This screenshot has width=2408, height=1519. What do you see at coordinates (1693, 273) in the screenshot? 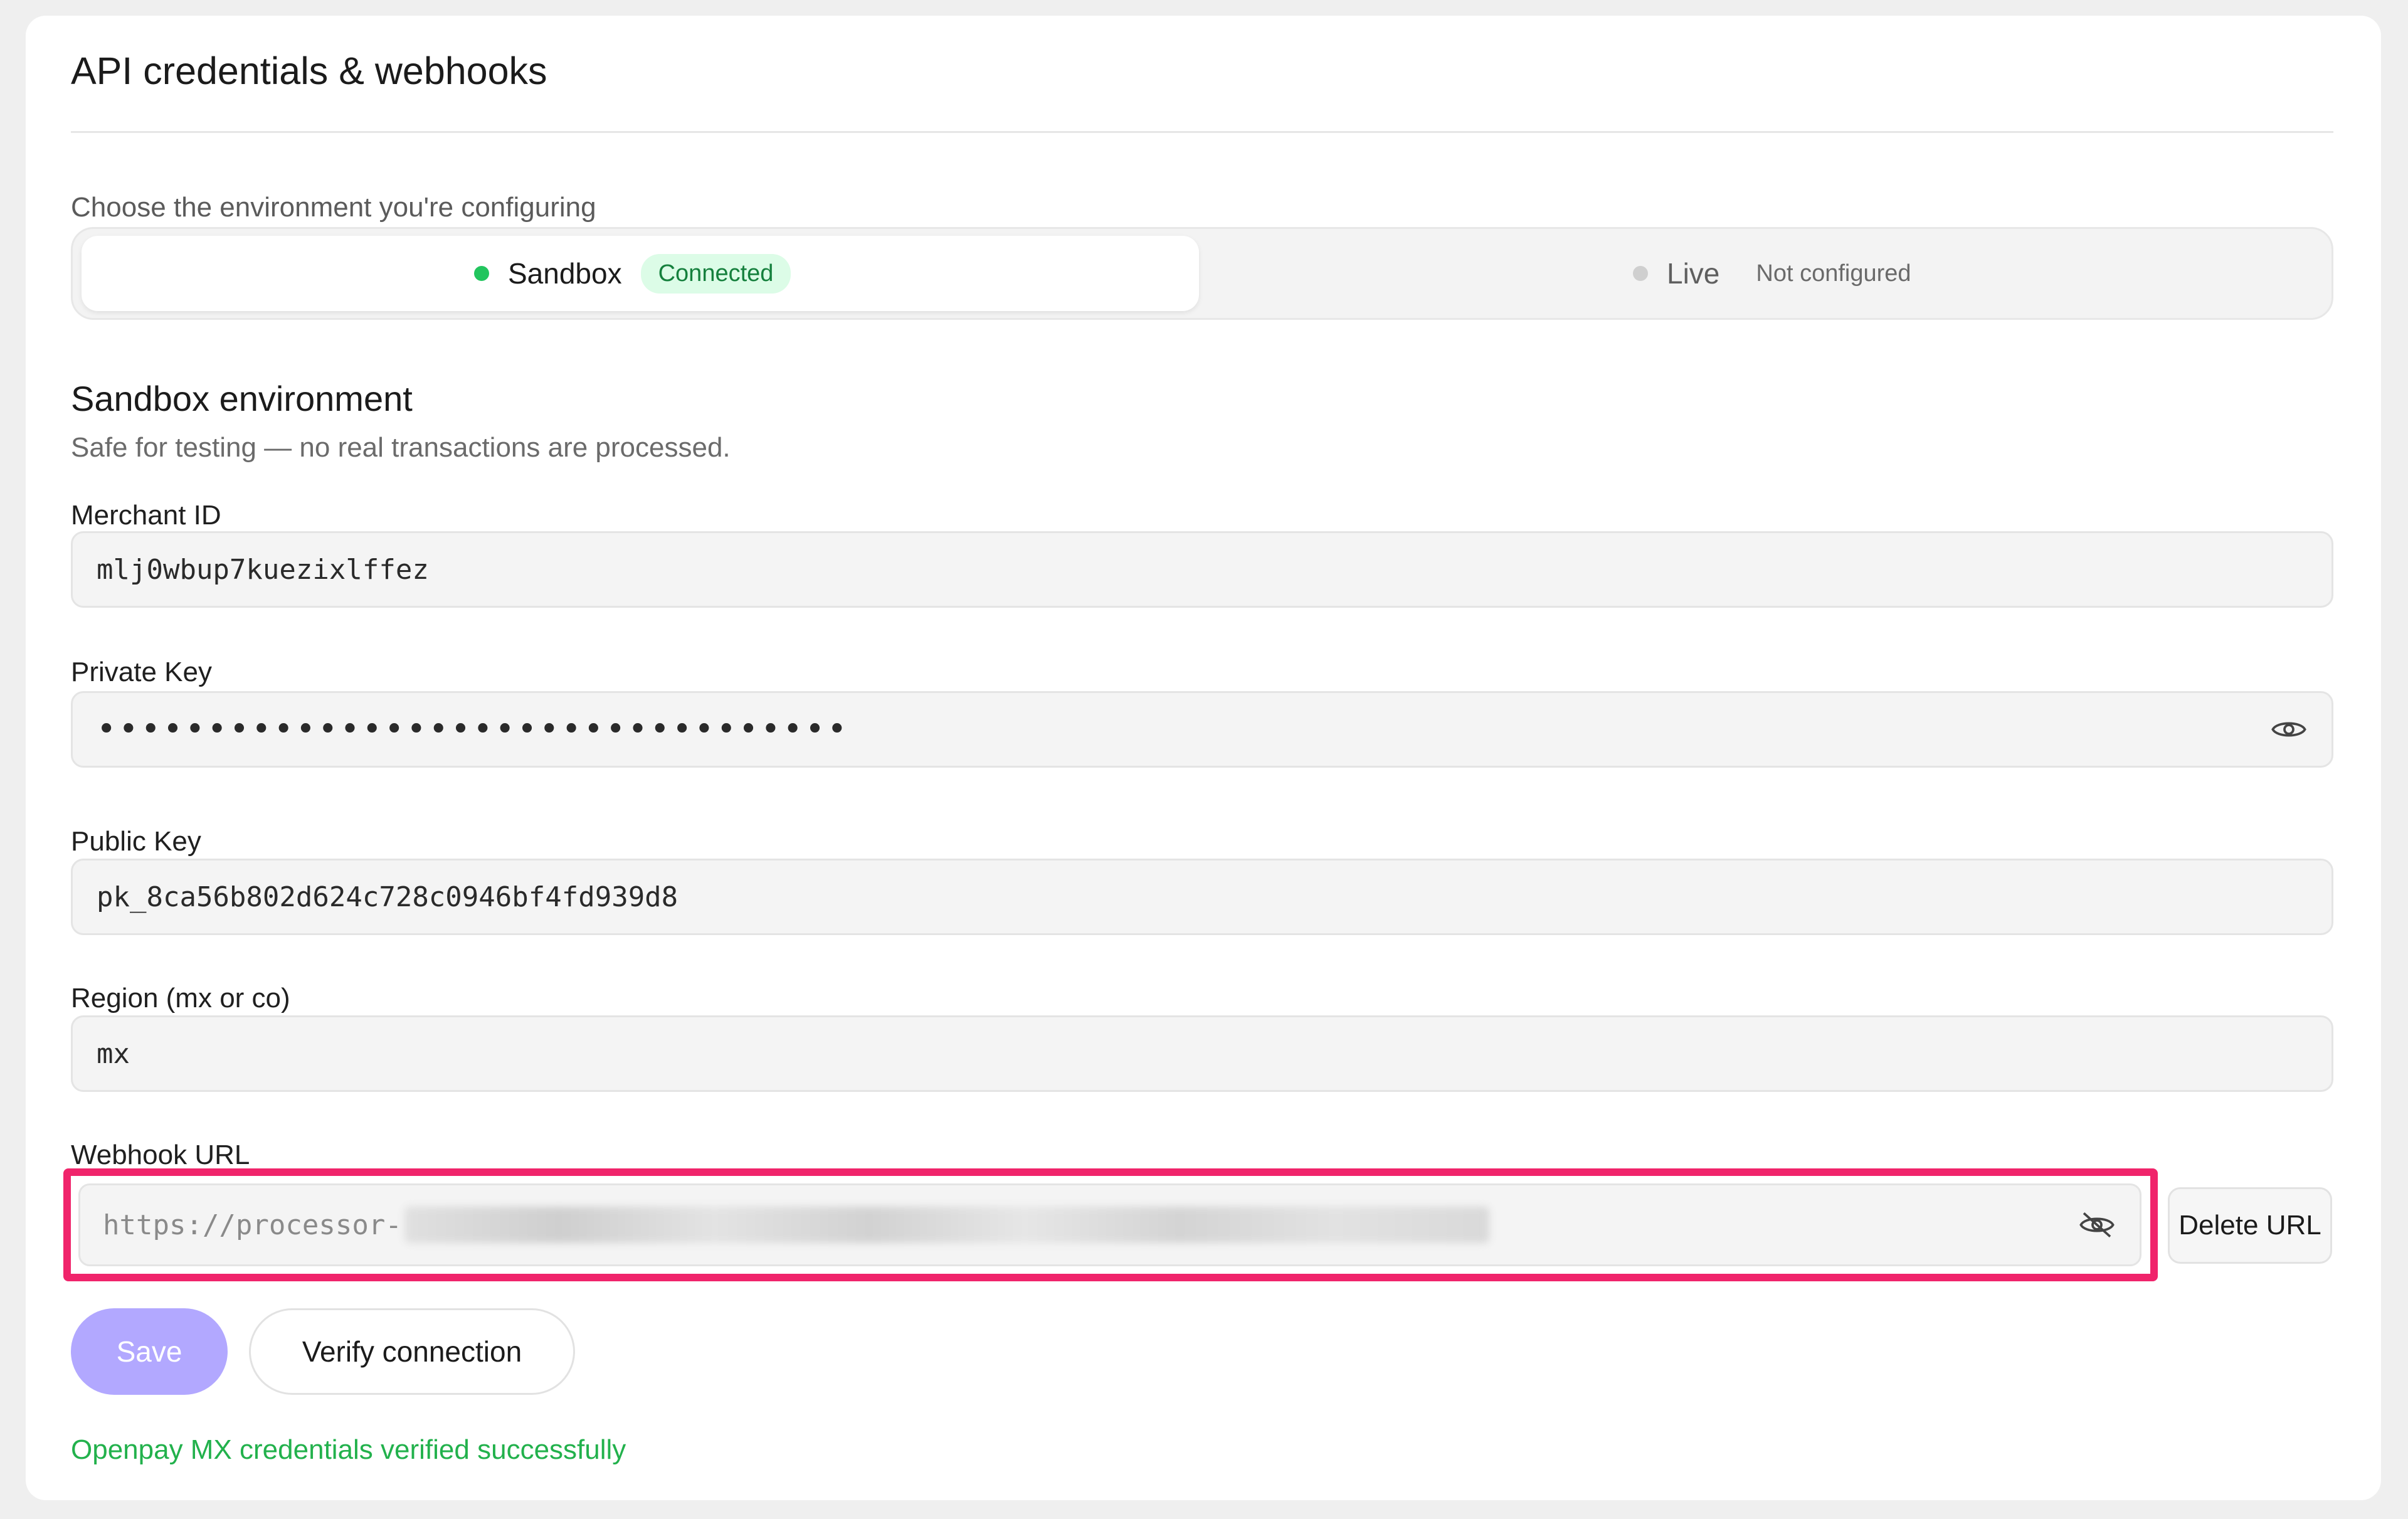
I see `env-name-live: Live` at bounding box center [1693, 273].